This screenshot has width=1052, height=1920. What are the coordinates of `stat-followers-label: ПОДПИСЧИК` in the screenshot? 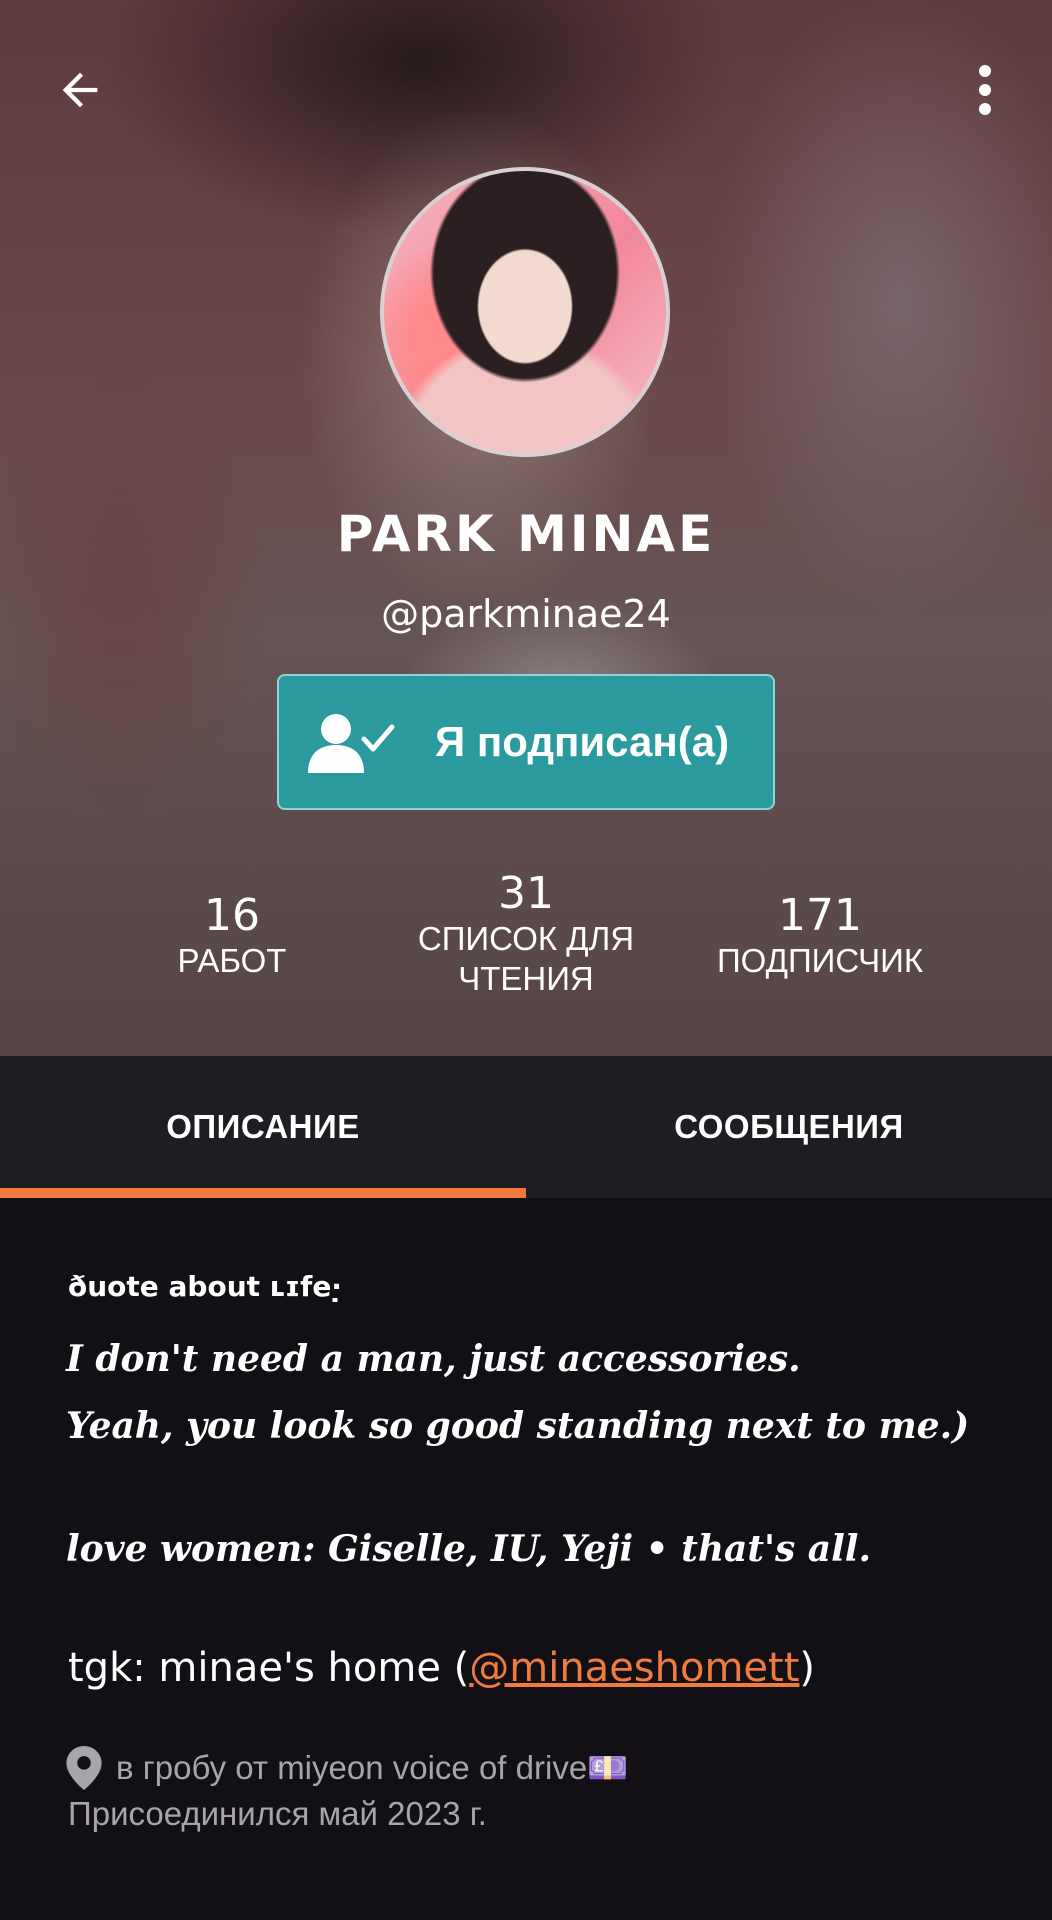 It's located at (820, 960).